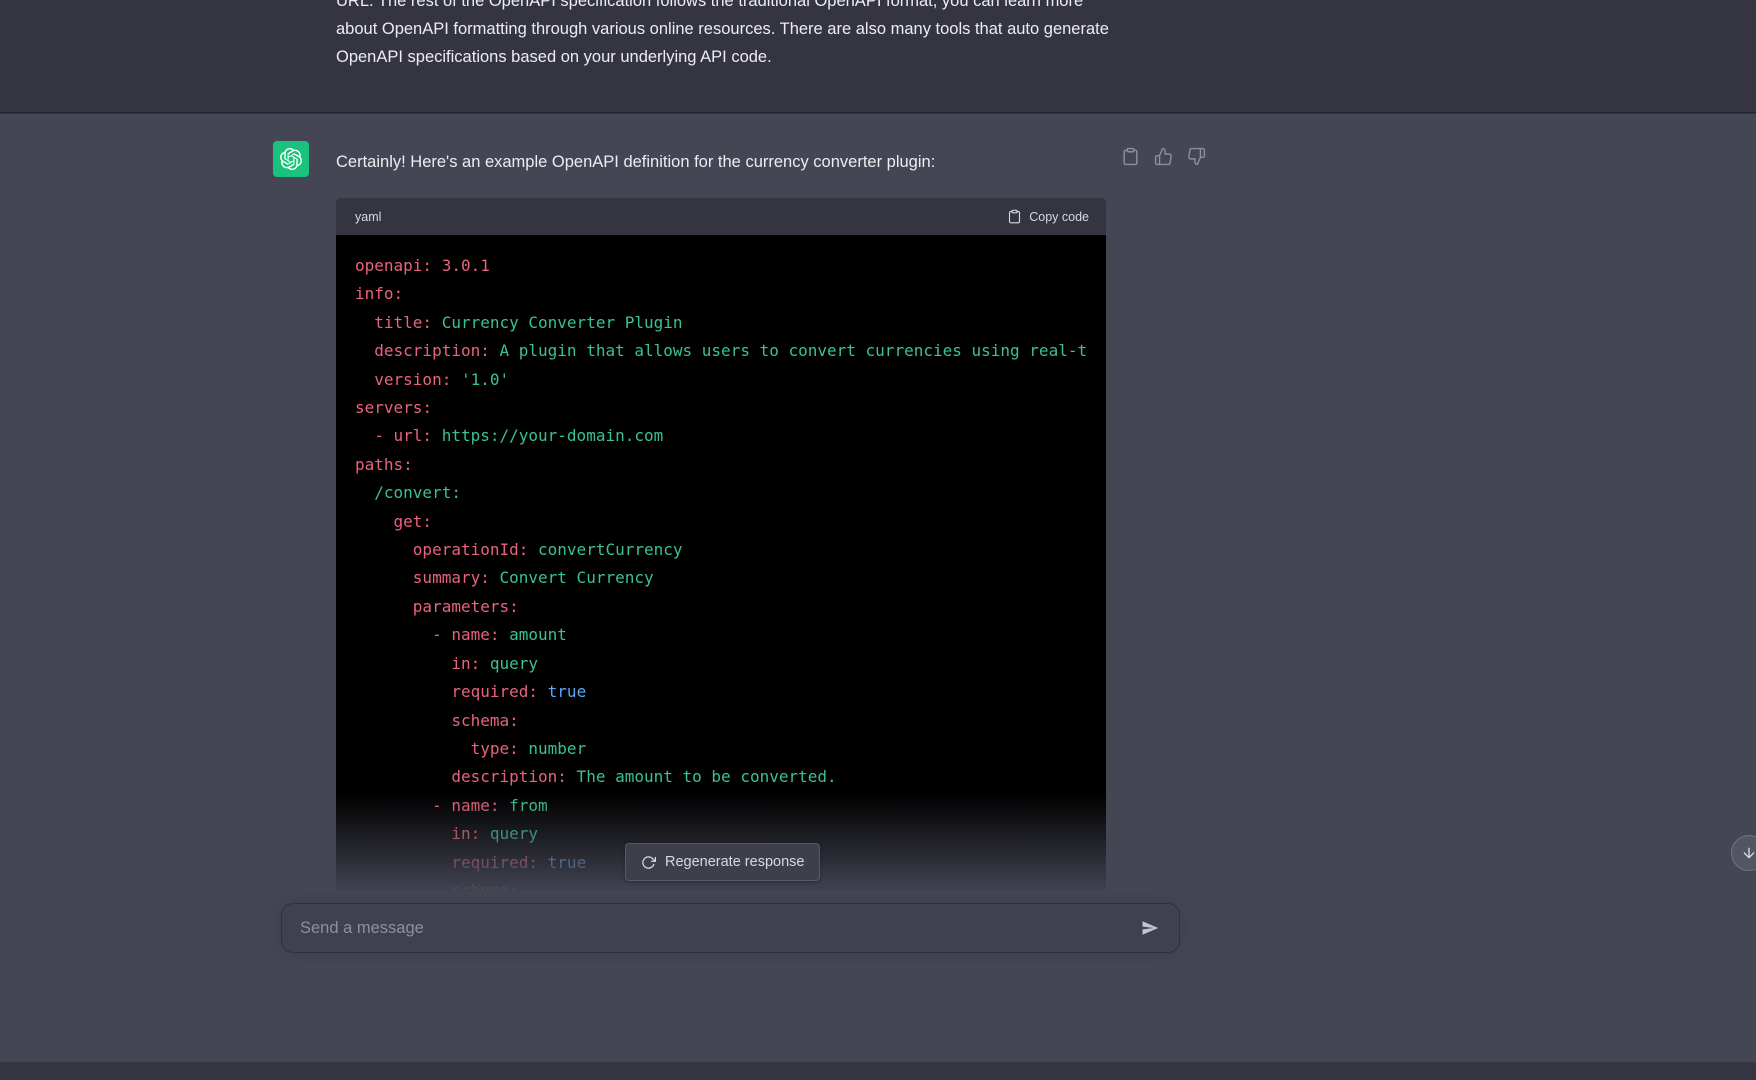 This screenshot has width=1756, height=1080. What do you see at coordinates (408, 493) in the screenshot?
I see `code-line: /convert:` at bounding box center [408, 493].